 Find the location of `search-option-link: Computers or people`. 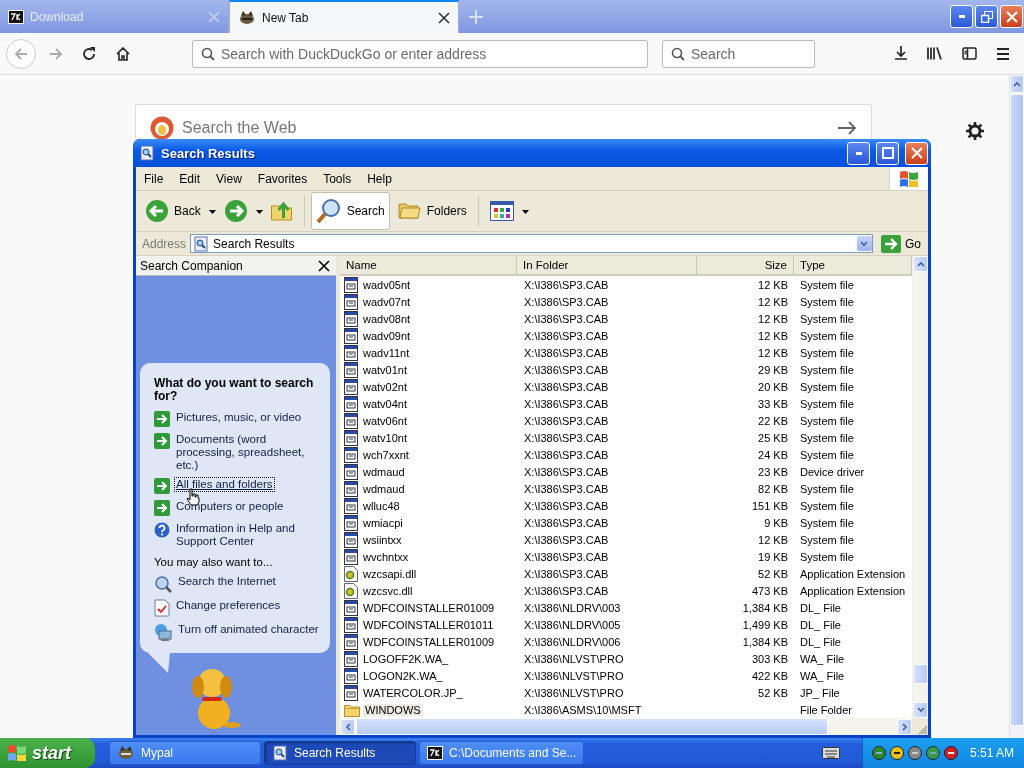

search-option-link: Computers or people is located at coordinates (230, 506).